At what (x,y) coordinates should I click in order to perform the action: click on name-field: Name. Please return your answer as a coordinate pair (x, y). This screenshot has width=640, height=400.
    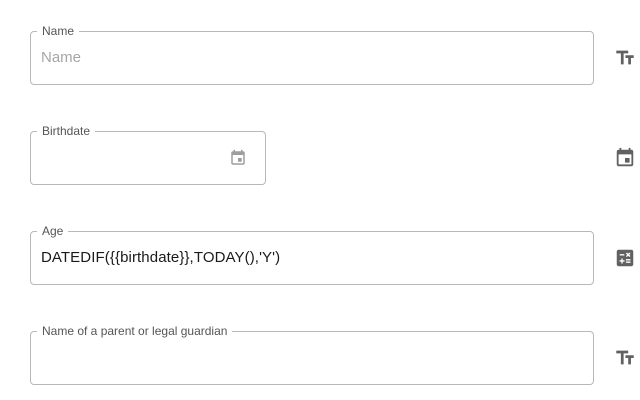
    Looking at the image, I should click on (312, 54).